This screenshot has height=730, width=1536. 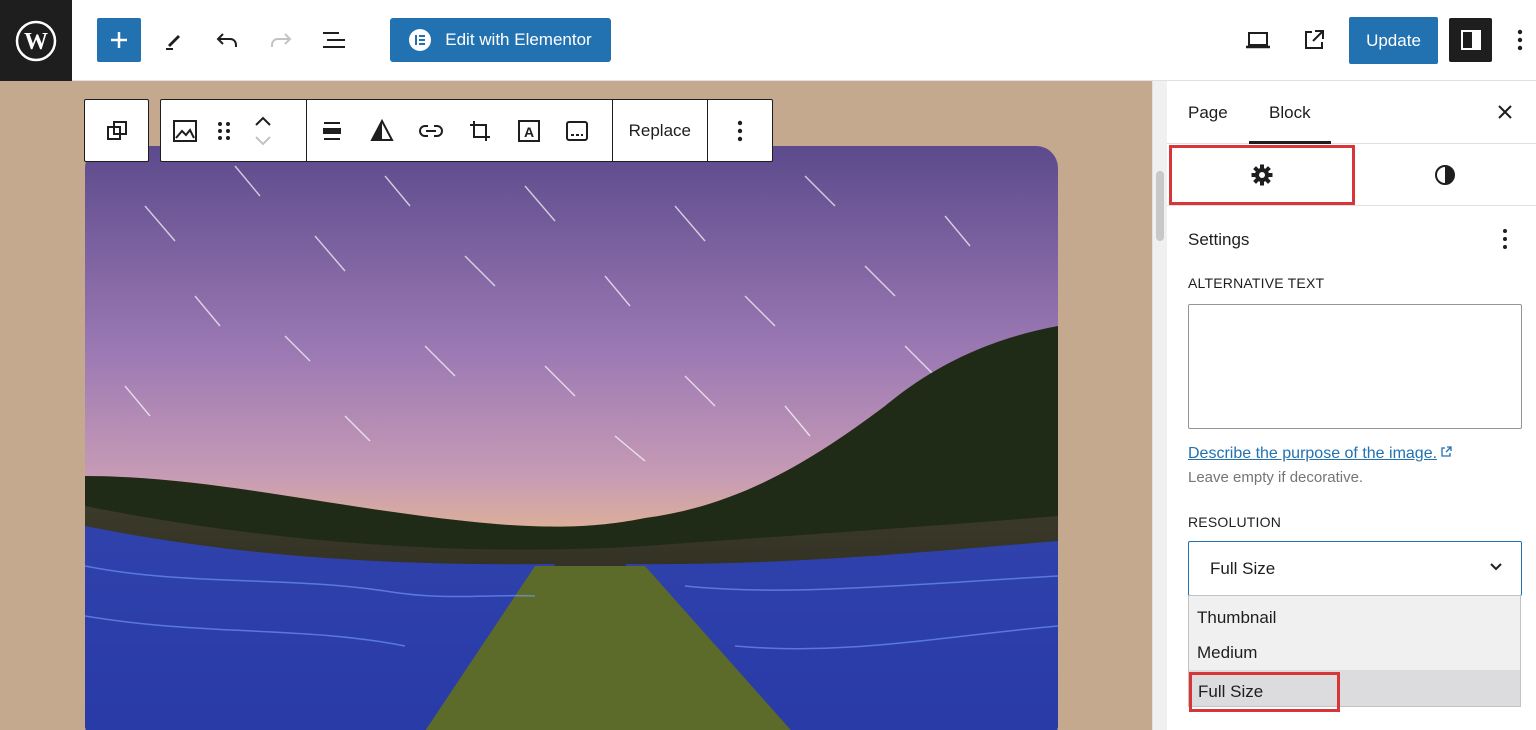 What do you see at coordinates (1355, 366) in the screenshot?
I see `alt-text-input` at bounding box center [1355, 366].